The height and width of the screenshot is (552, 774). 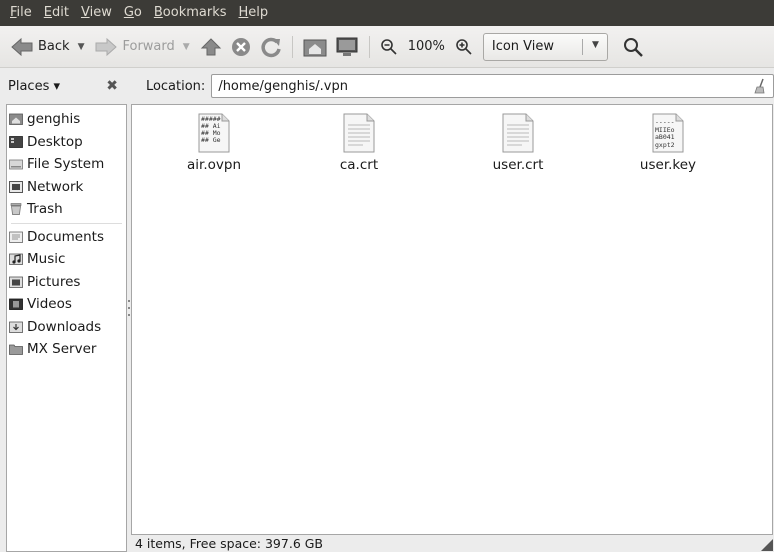 I want to click on status-text: 4 items, Free space: 397.6 GB, so click(x=229, y=543).